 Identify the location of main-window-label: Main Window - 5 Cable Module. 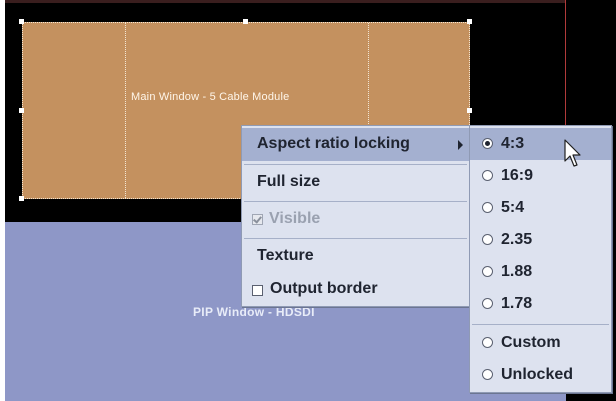
(210, 97).